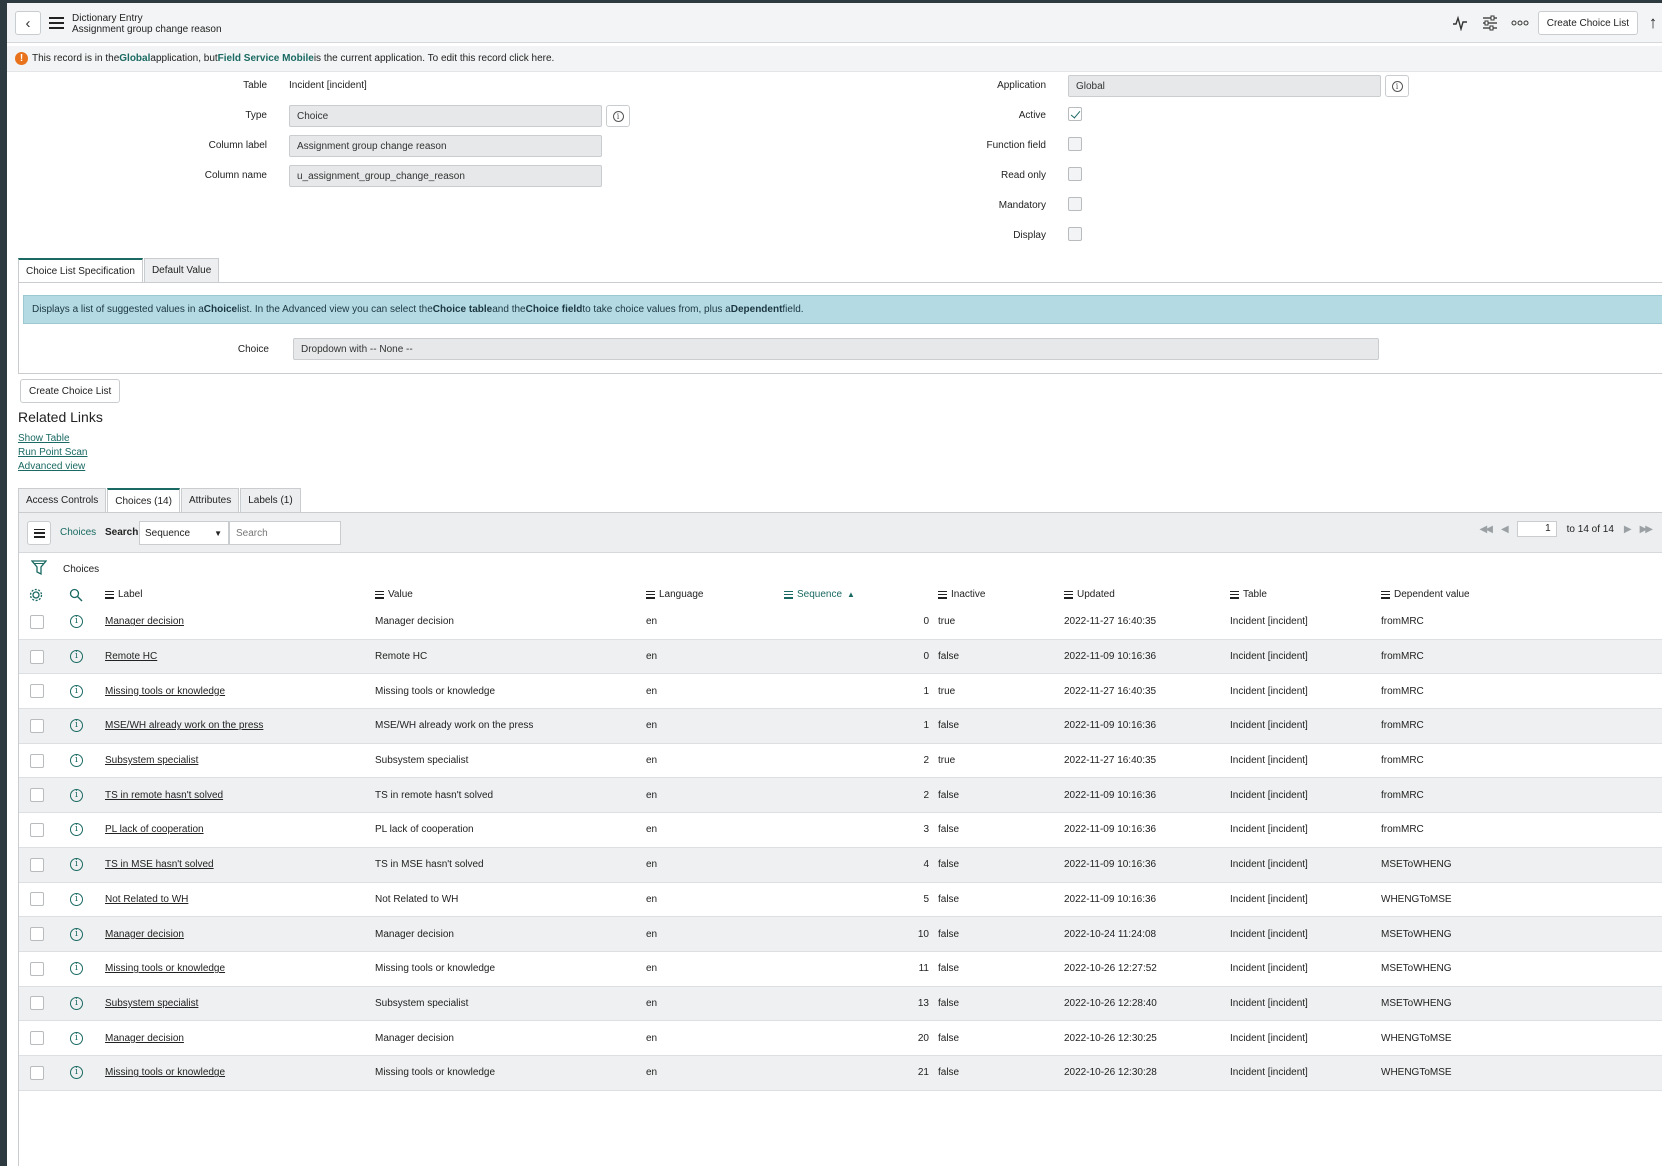 The image size is (1662, 1166). What do you see at coordinates (1075, 174) in the screenshot?
I see `read-only-checkbox` at bounding box center [1075, 174].